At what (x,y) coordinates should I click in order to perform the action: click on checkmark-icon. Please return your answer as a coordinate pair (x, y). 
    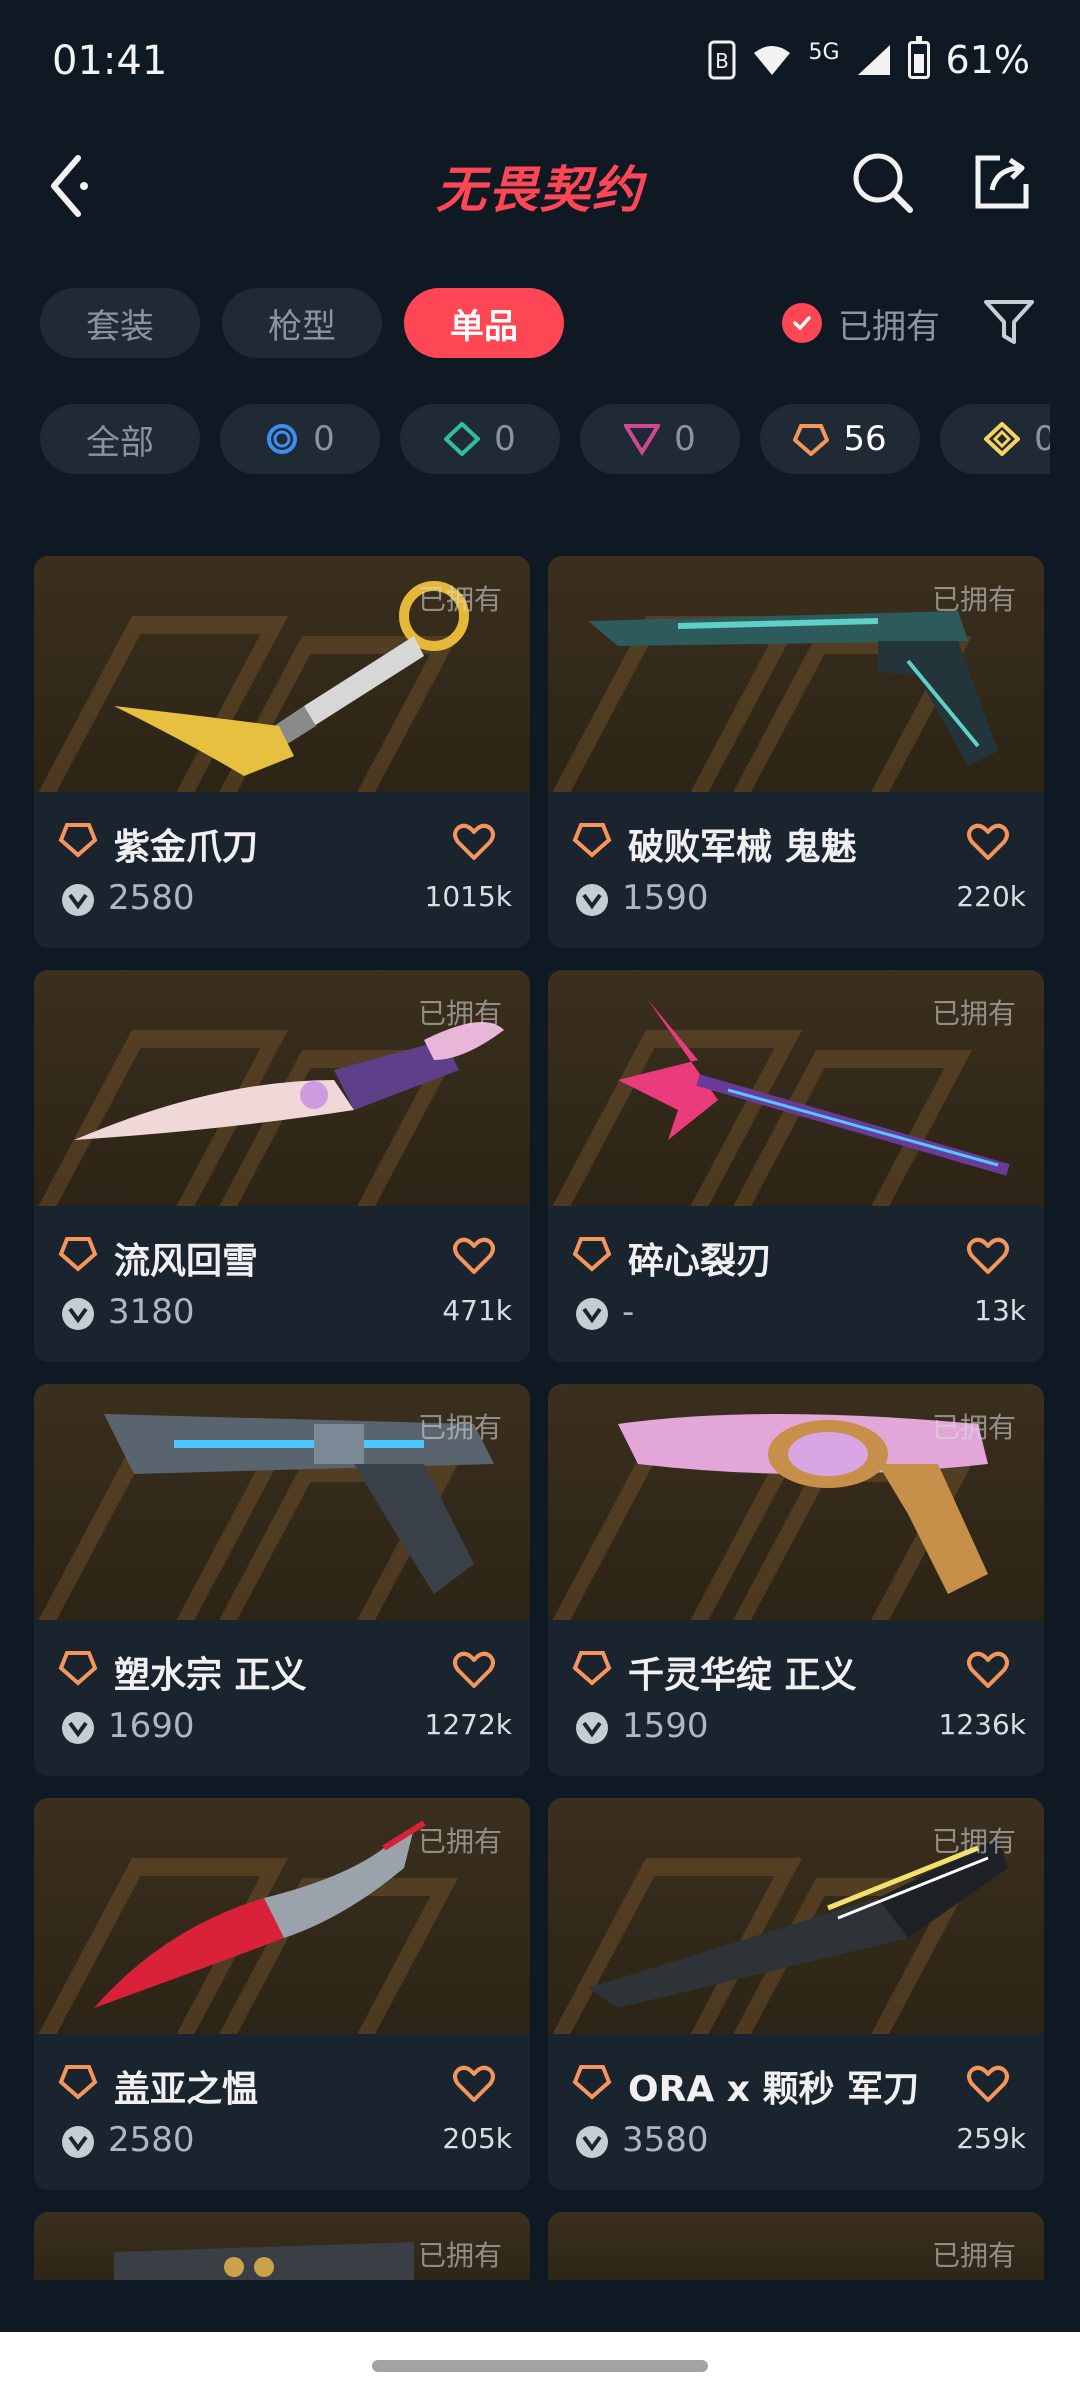
    Looking at the image, I should click on (802, 323).